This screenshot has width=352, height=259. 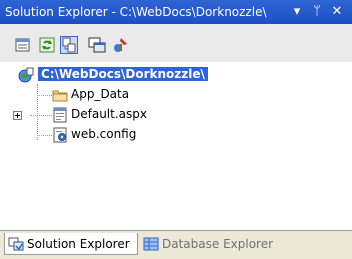 I want to click on close-button: ✕, so click(x=337, y=12).